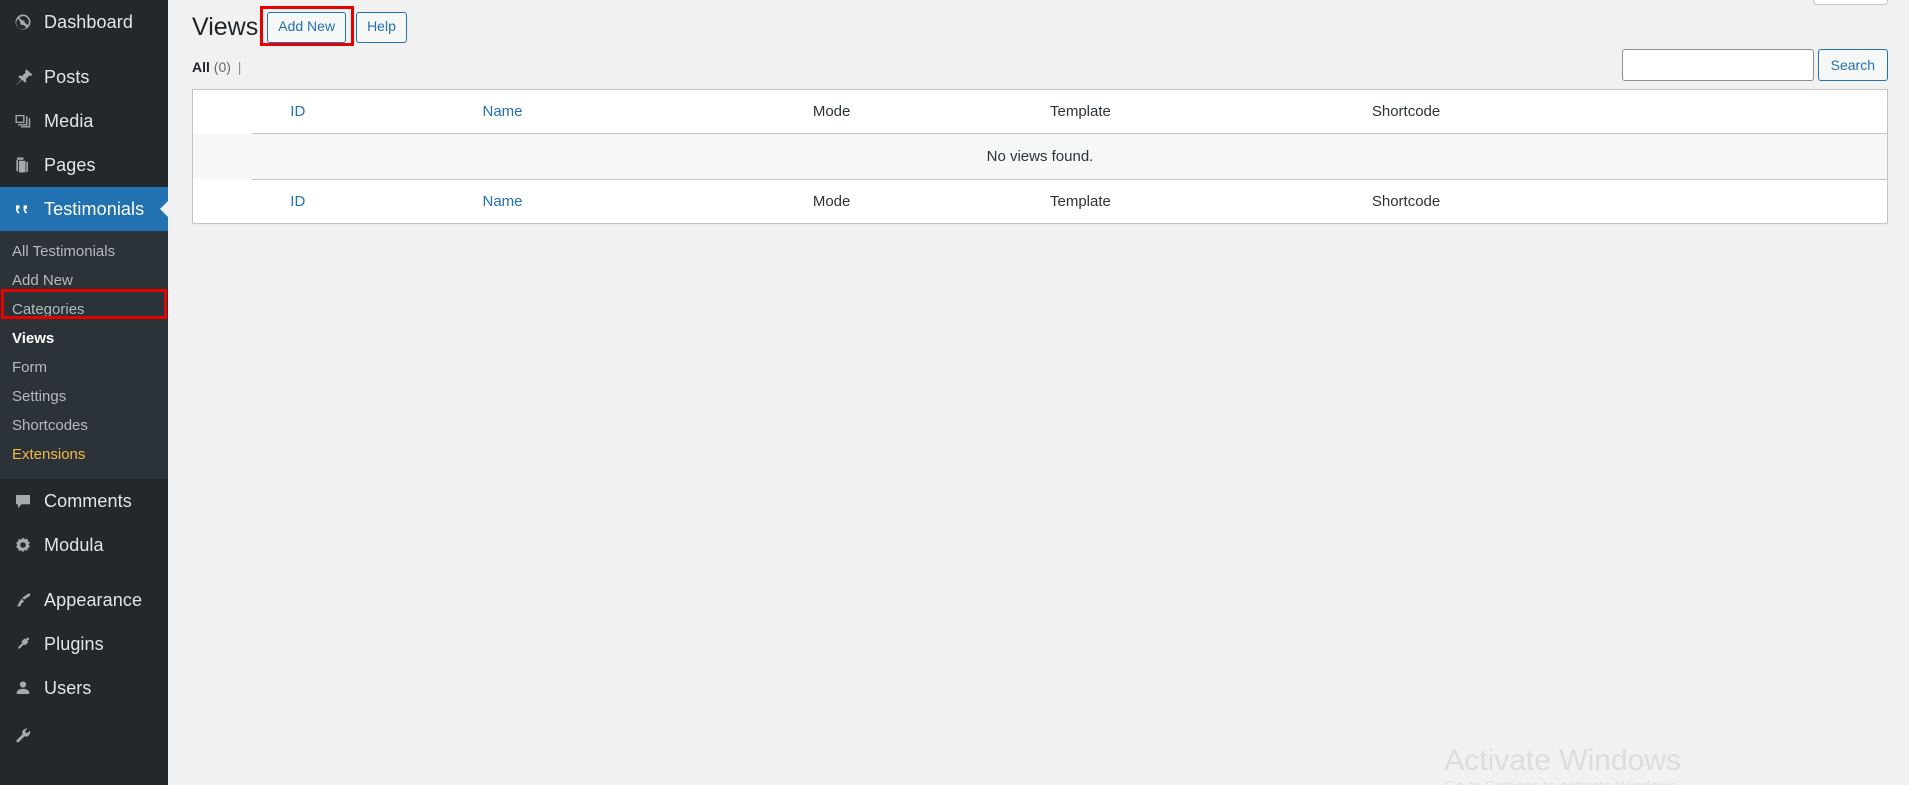 Image resolution: width=1909 pixels, height=785 pixels. What do you see at coordinates (88, 21) in the screenshot?
I see `sidebar-item-label: Dashboard` at bounding box center [88, 21].